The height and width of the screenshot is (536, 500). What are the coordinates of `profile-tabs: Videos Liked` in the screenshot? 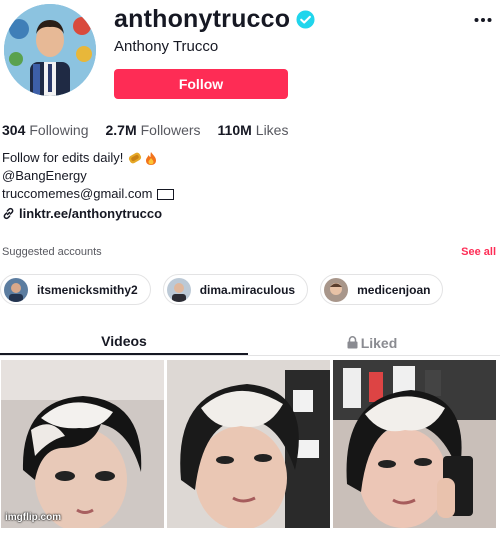 It's located at (250, 343).